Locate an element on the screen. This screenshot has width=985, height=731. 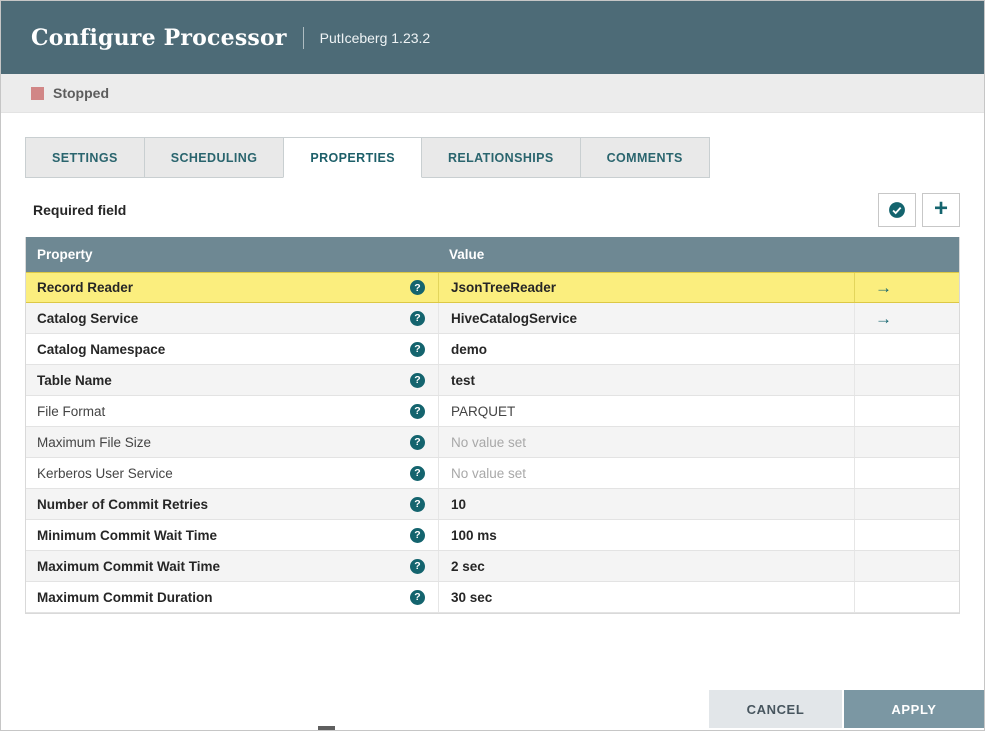
property-name: Kerberos User Service is located at coordinates (105, 473).